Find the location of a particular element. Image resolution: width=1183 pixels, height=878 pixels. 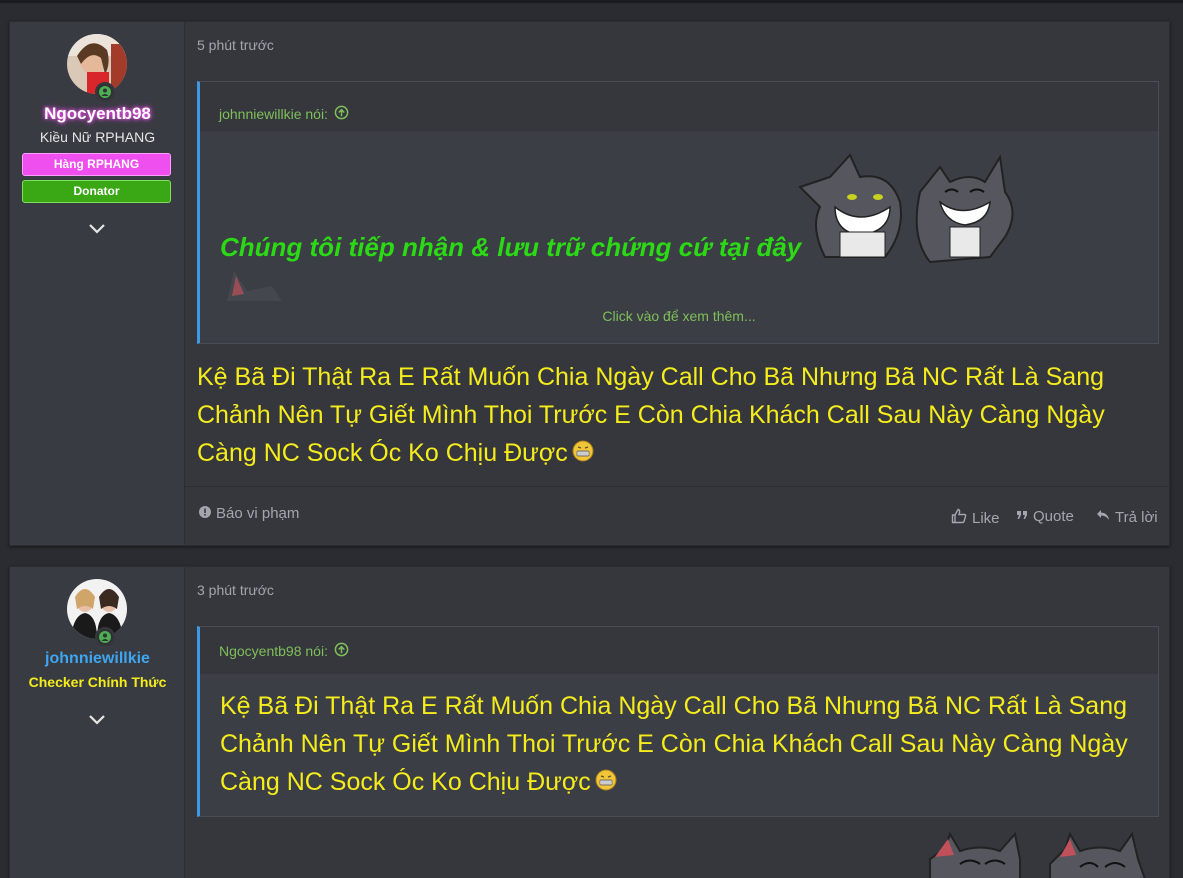

username: johnniewillkie is located at coordinates (97, 659).